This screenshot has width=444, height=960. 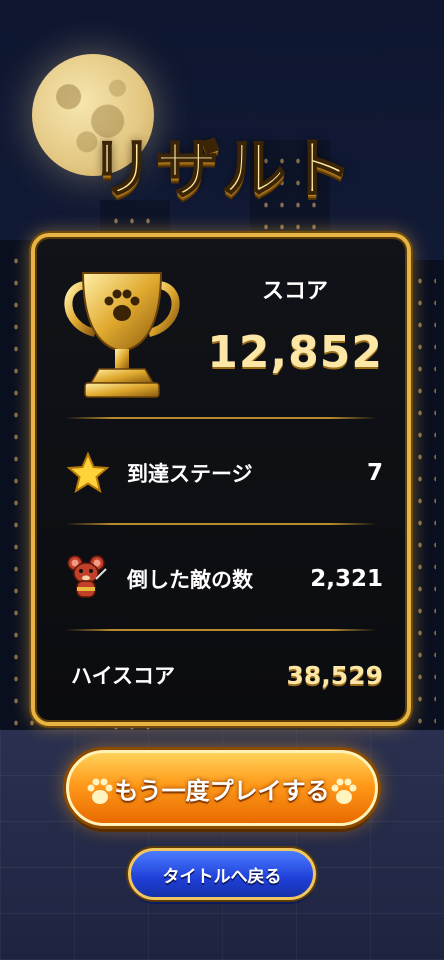 I want to click on trophy-icon, so click(x=122, y=335).